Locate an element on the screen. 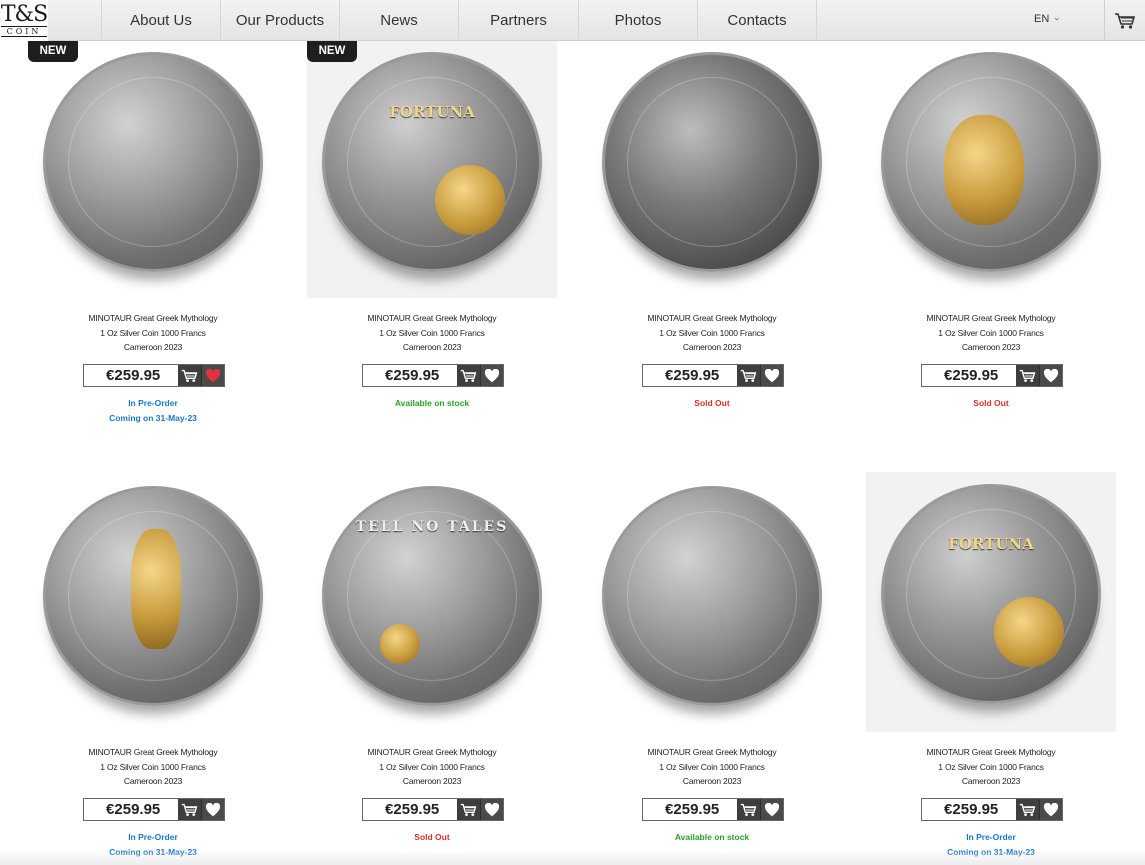 This screenshot has height=865, width=1145. nav-contacts: Contacts is located at coordinates (757, 20).